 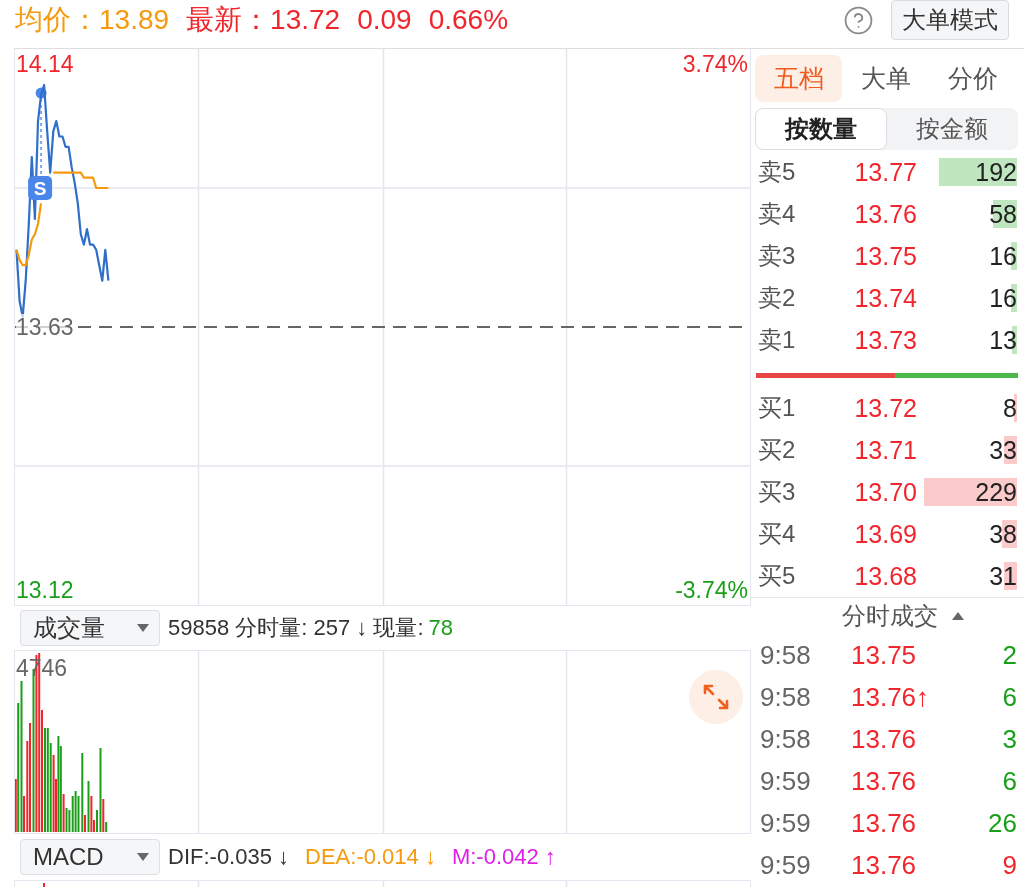 What do you see at coordinates (777, 450) in the screenshot?
I see `order-level-label: 买2` at bounding box center [777, 450].